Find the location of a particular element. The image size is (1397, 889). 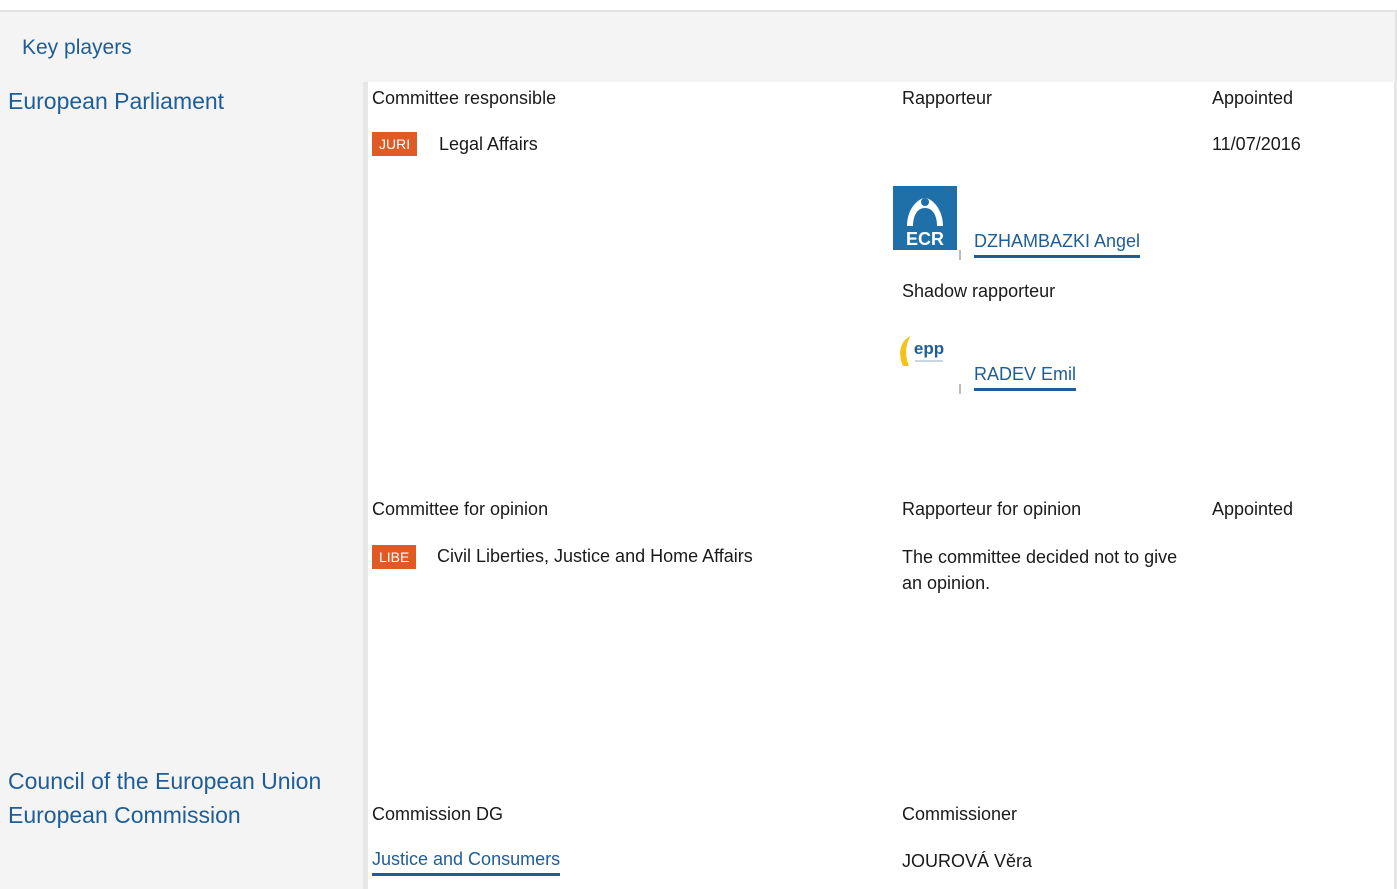

section-title: Key players is located at coordinates (77, 47).